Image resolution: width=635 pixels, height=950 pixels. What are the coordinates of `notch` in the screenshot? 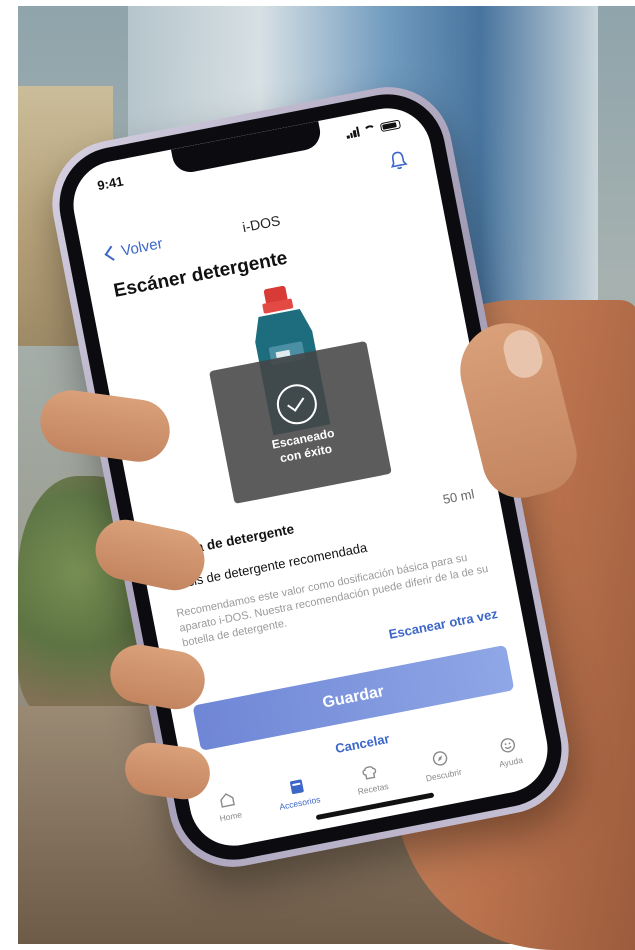 It's located at (246, 148).